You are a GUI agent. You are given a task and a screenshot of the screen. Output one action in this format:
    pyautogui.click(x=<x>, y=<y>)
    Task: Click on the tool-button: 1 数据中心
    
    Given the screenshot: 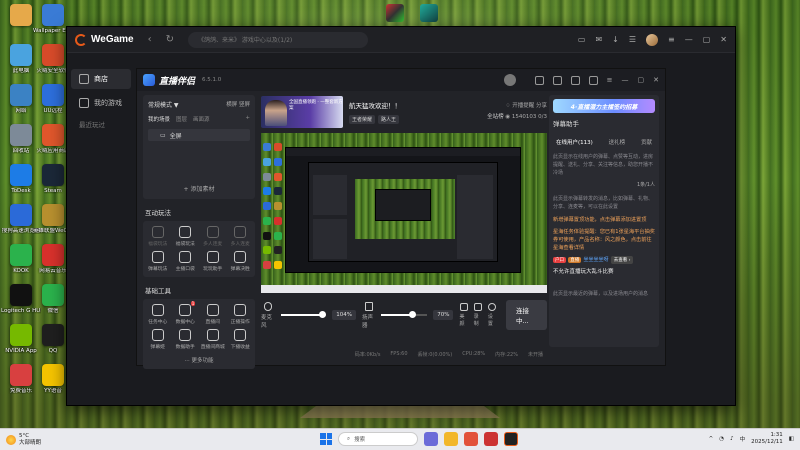 What is the action you would take?
    pyautogui.click(x=186, y=313)
    